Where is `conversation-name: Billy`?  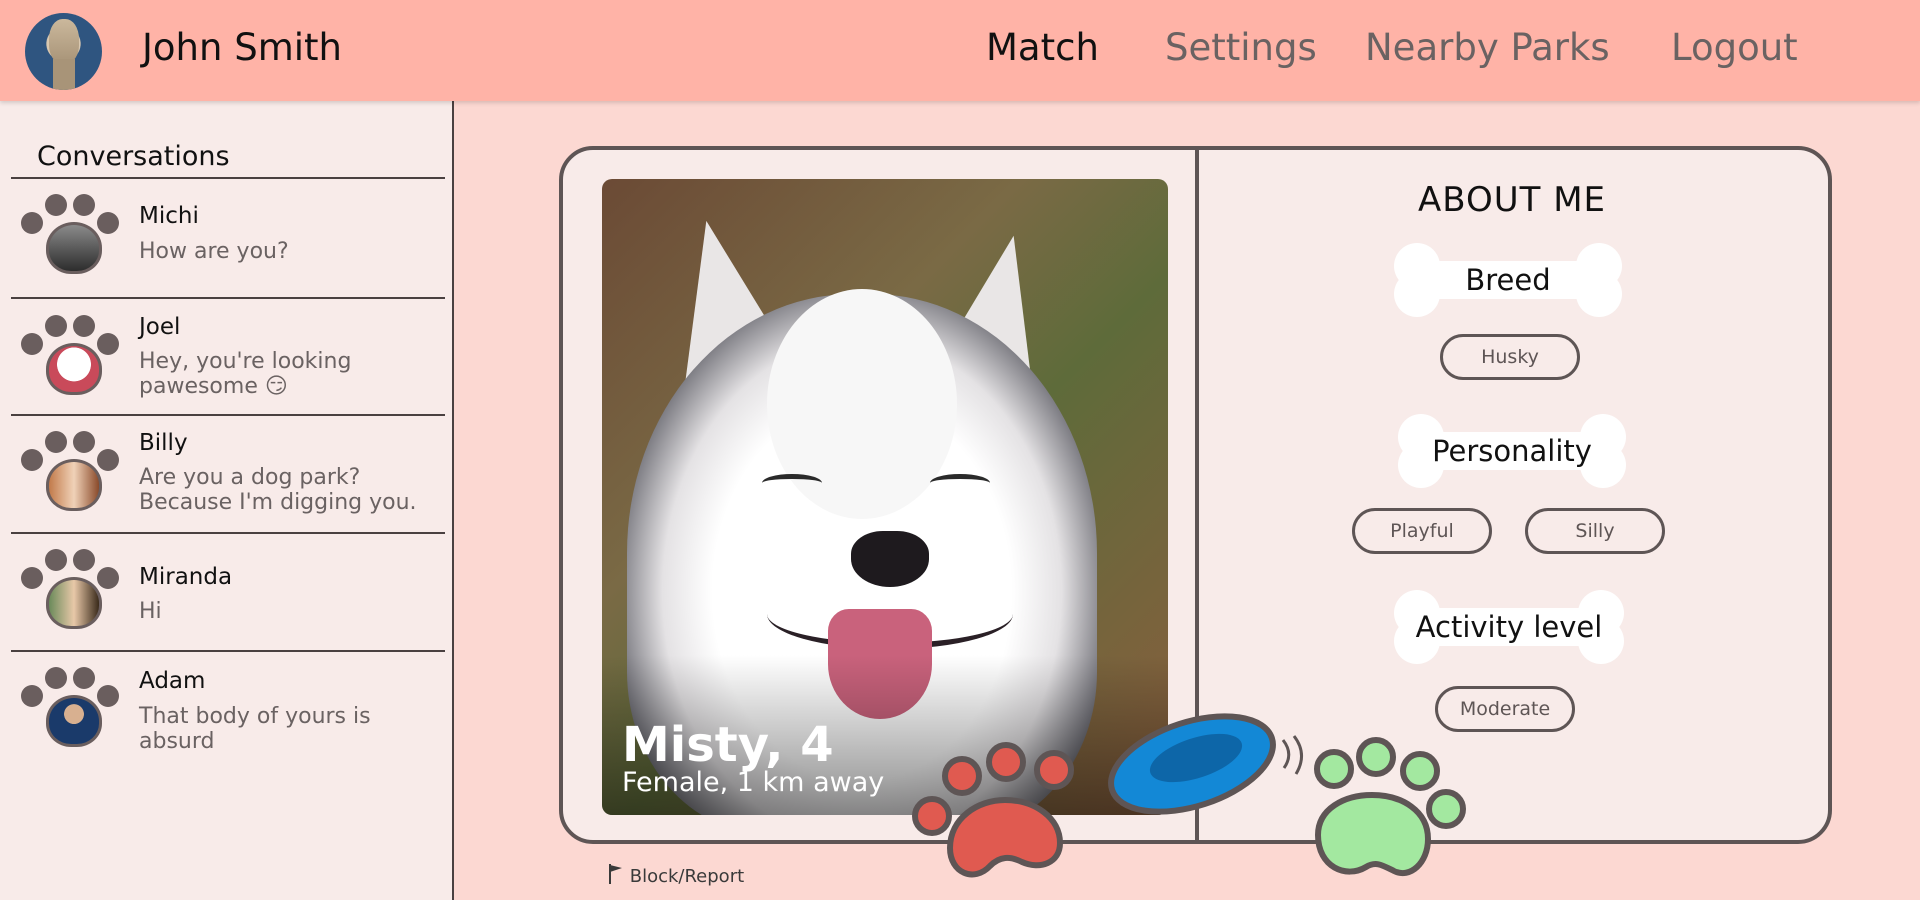
conversation-name: Billy is located at coordinates (163, 443).